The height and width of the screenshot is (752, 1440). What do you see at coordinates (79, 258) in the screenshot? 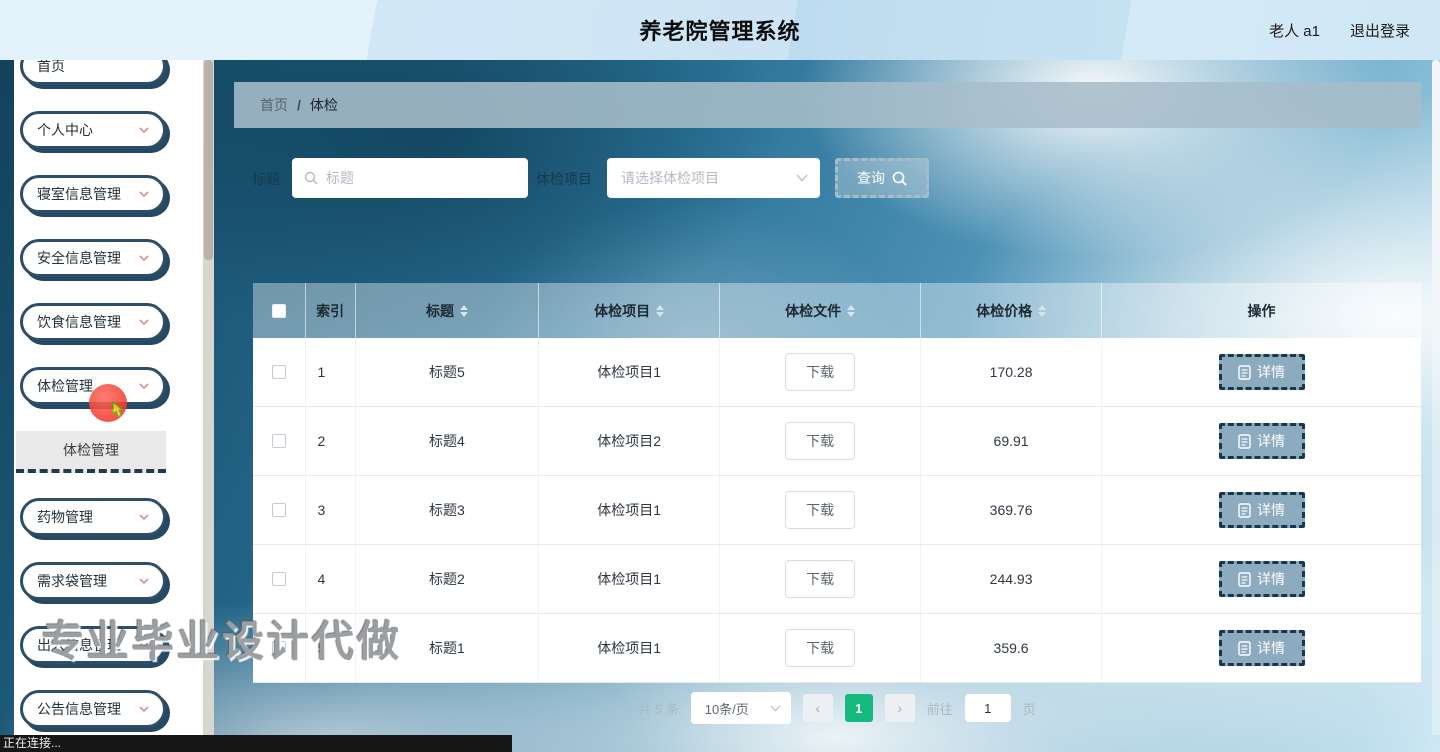
I see `sidebar-item-label: 安全信息管理` at bounding box center [79, 258].